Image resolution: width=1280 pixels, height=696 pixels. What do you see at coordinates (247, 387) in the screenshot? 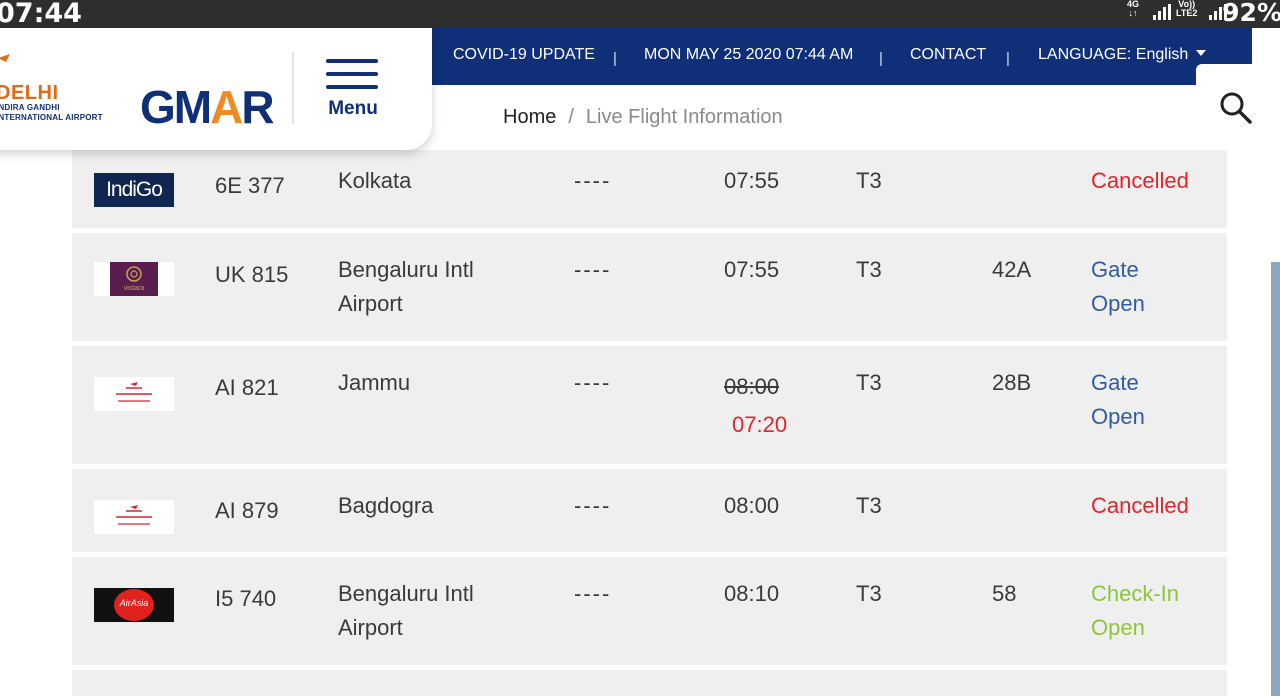
I see `flight-number: AI 821` at bounding box center [247, 387].